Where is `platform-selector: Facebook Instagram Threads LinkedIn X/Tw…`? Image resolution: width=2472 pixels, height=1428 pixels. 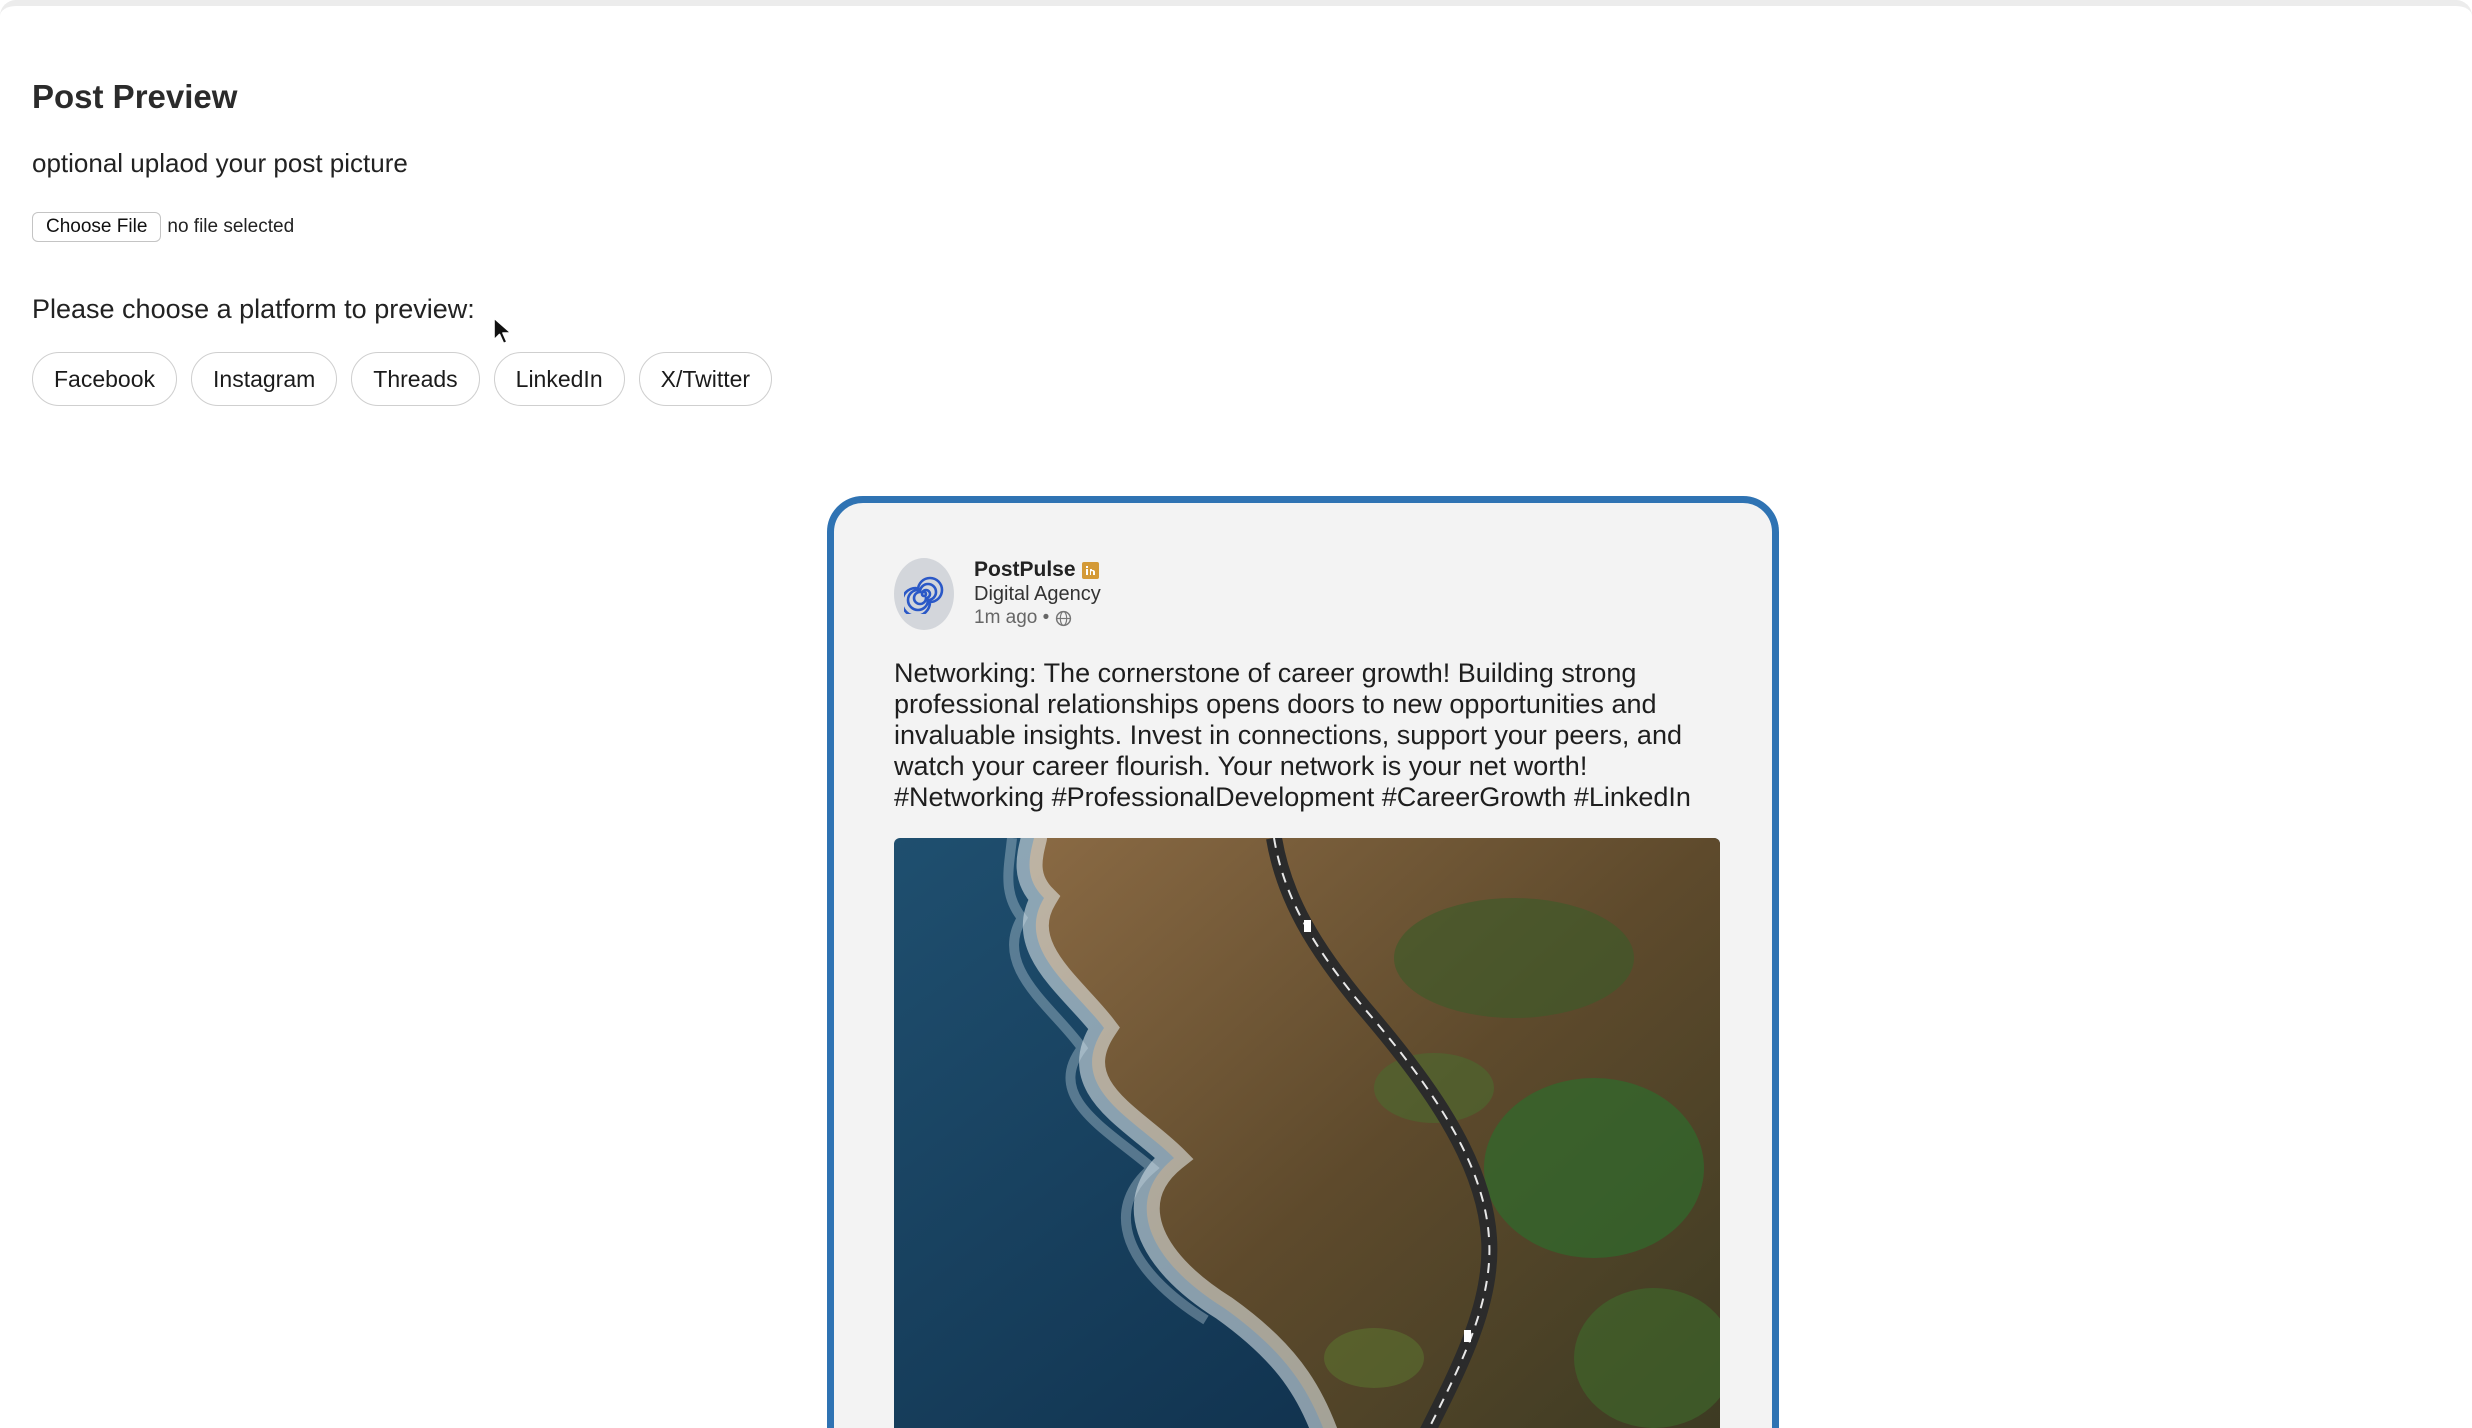 platform-selector: Facebook Instagram Threads LinkedIn X/Tw… is located at coordinates (402, 379).